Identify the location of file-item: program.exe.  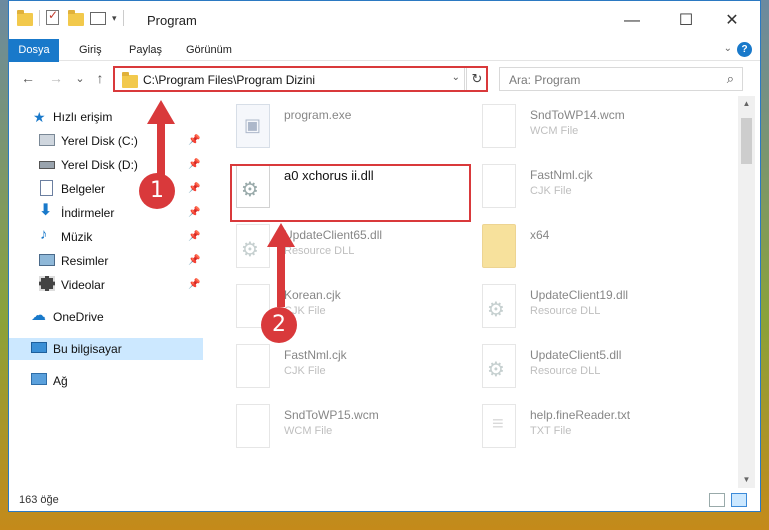
(348, 128).